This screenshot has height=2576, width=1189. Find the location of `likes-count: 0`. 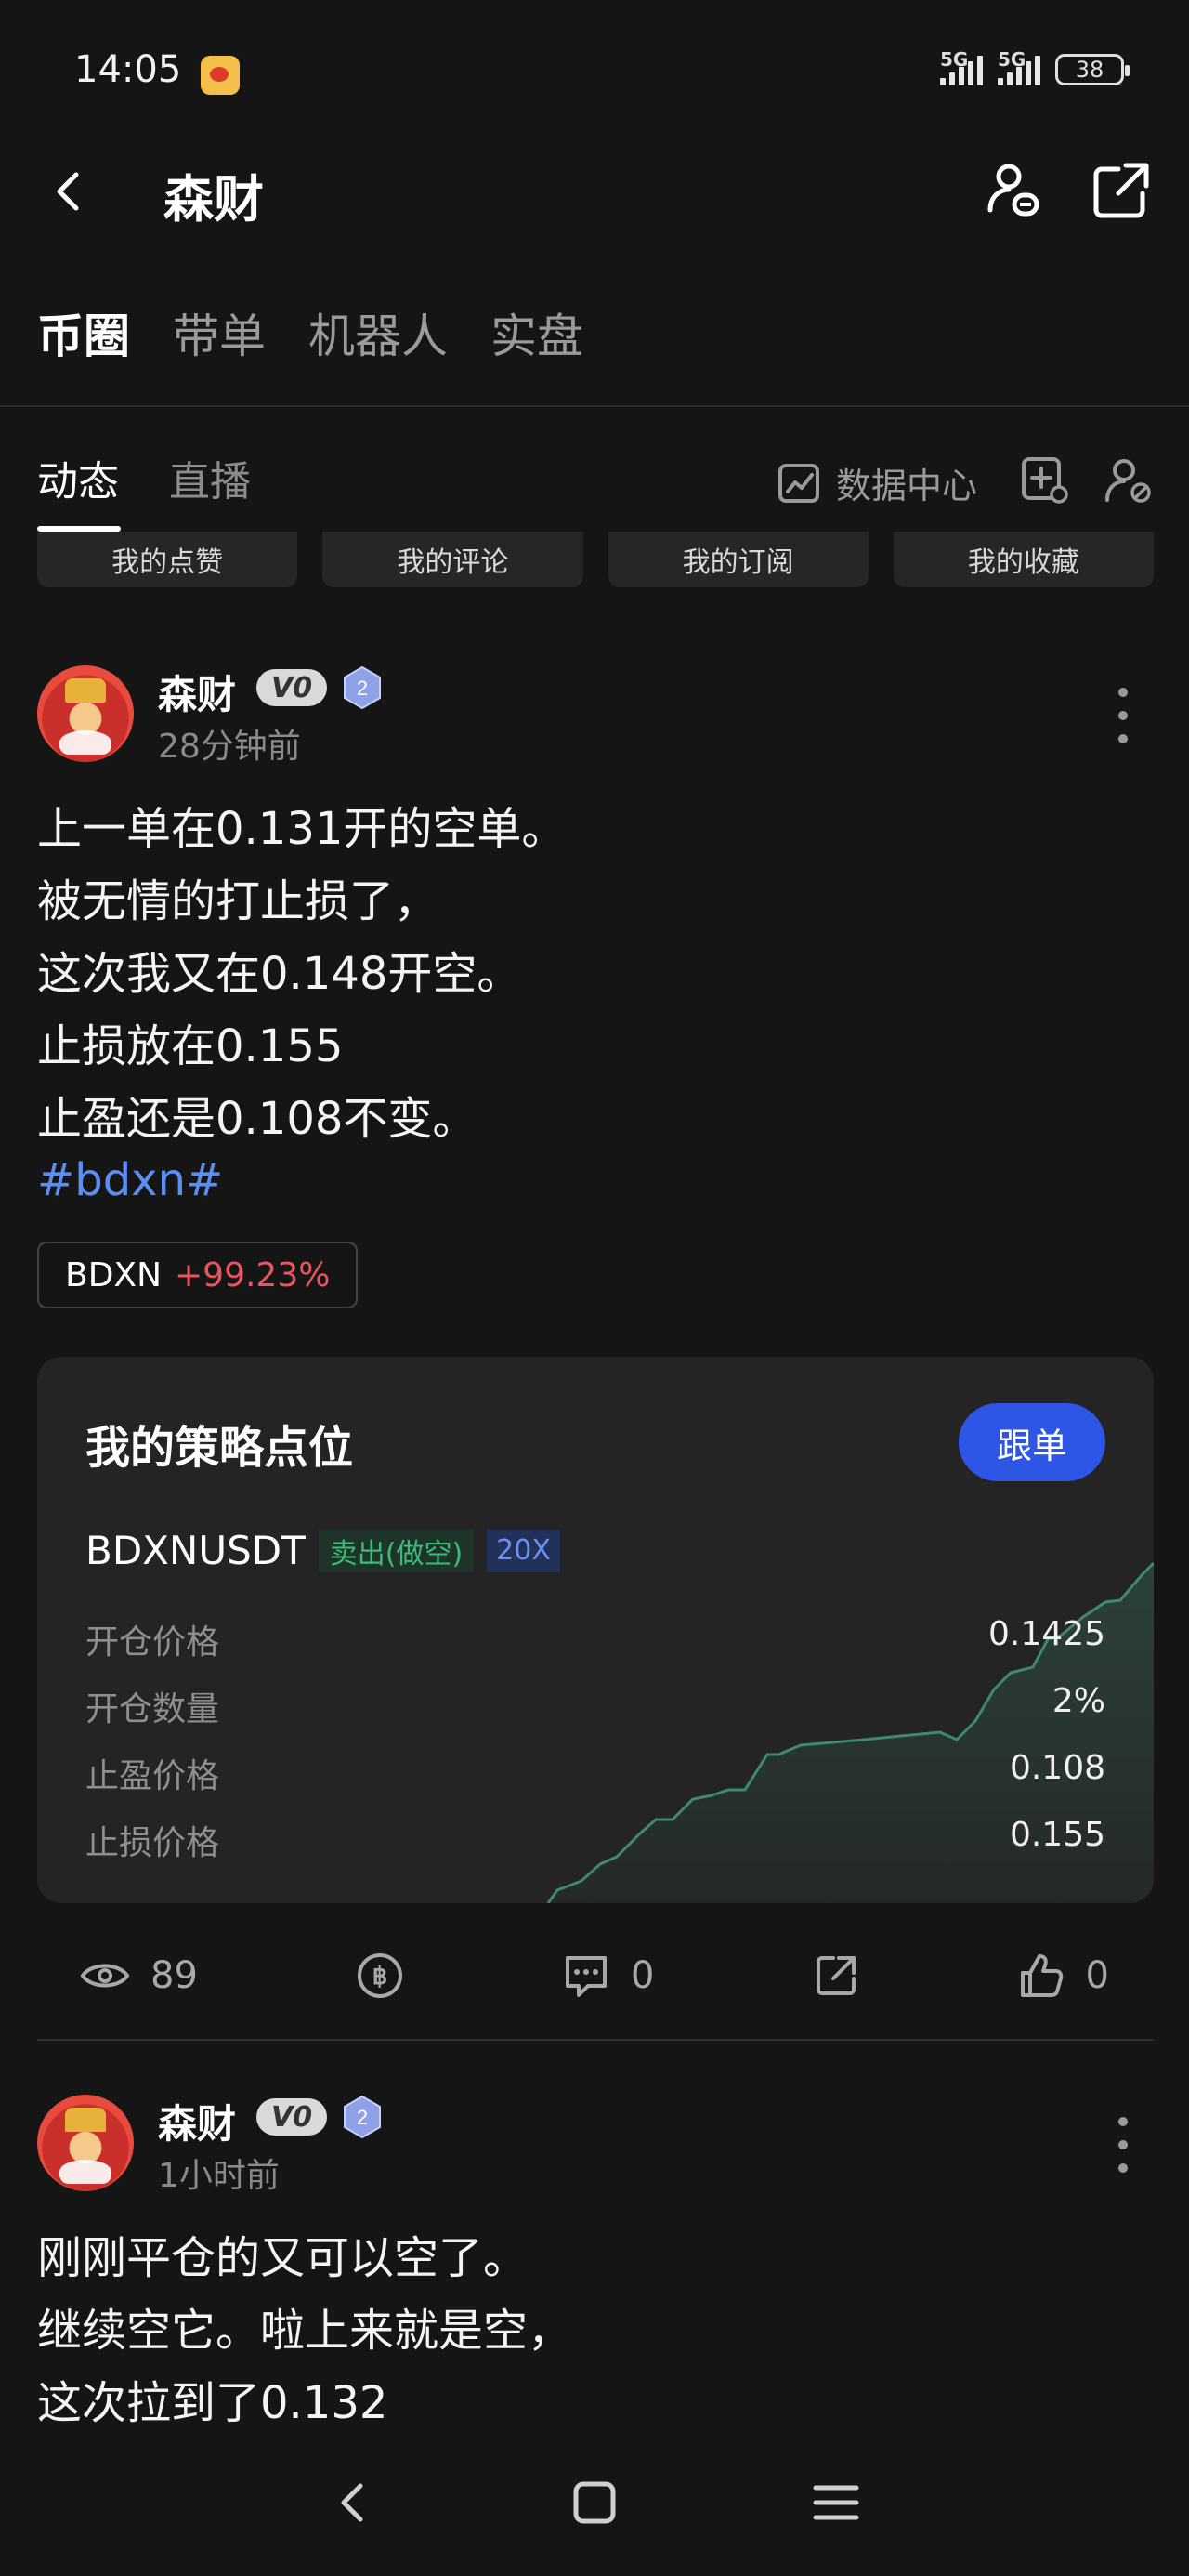

likes-count: 0 is located at coordinates (1097, 1975).